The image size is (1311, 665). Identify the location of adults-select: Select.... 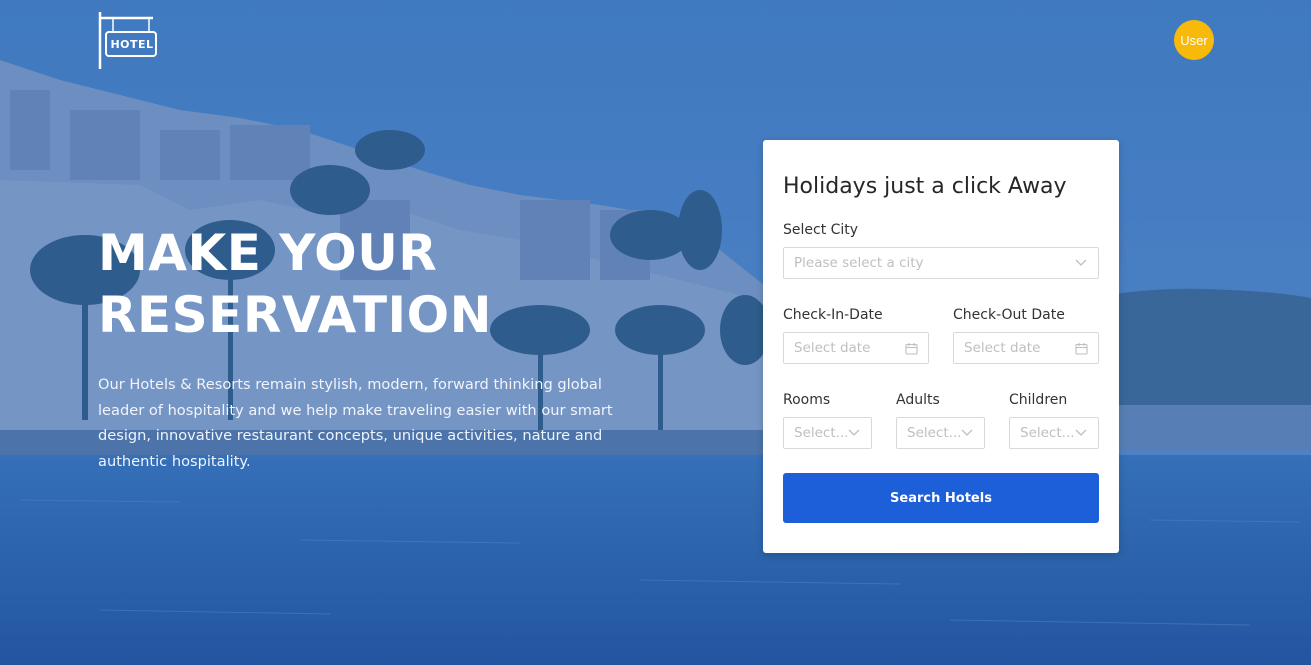
(940, 433).